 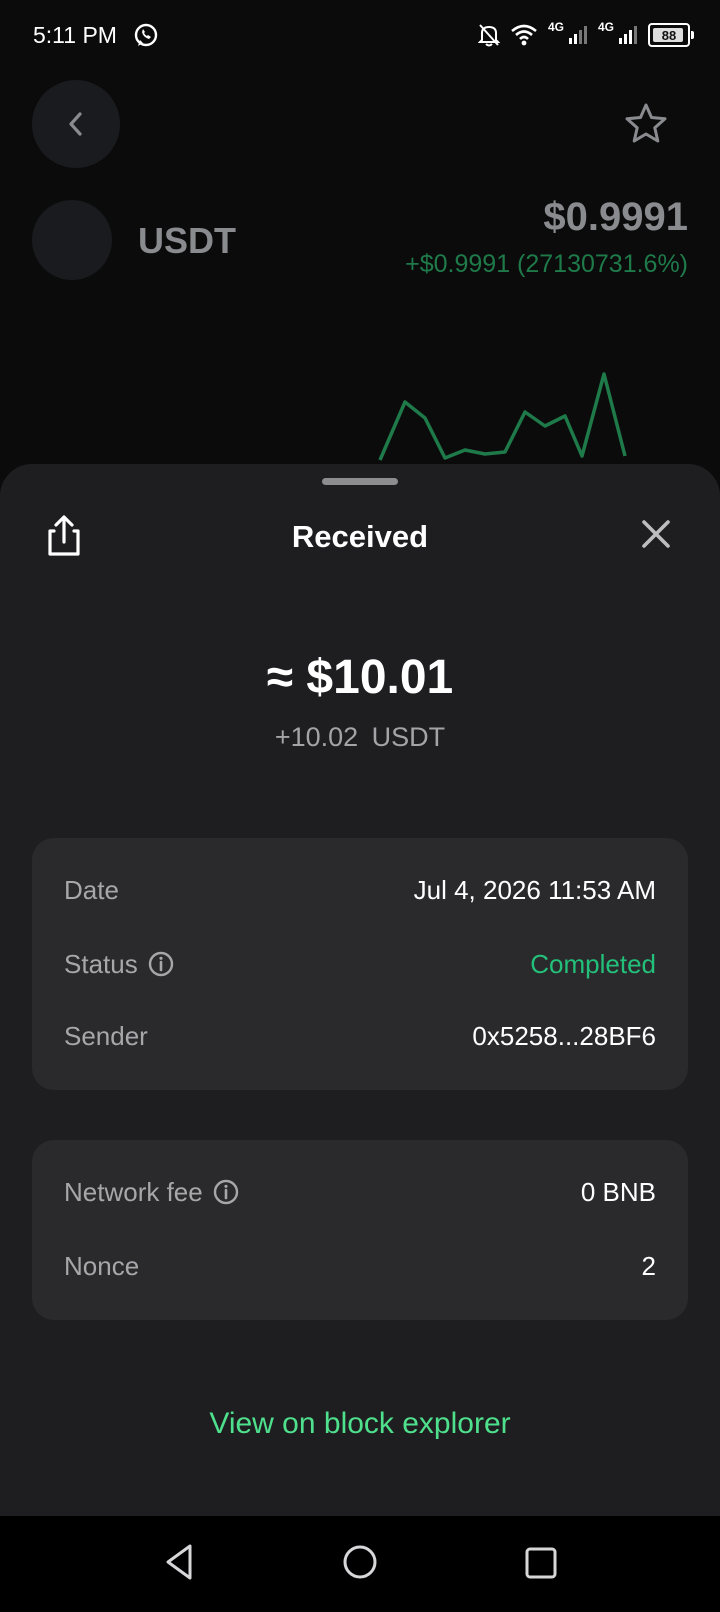 What do you see at coordinates (360, 1266) in the screenshot?
I see `detail-row-nonce: Nonce 2` at bounding box center [360, 1266].